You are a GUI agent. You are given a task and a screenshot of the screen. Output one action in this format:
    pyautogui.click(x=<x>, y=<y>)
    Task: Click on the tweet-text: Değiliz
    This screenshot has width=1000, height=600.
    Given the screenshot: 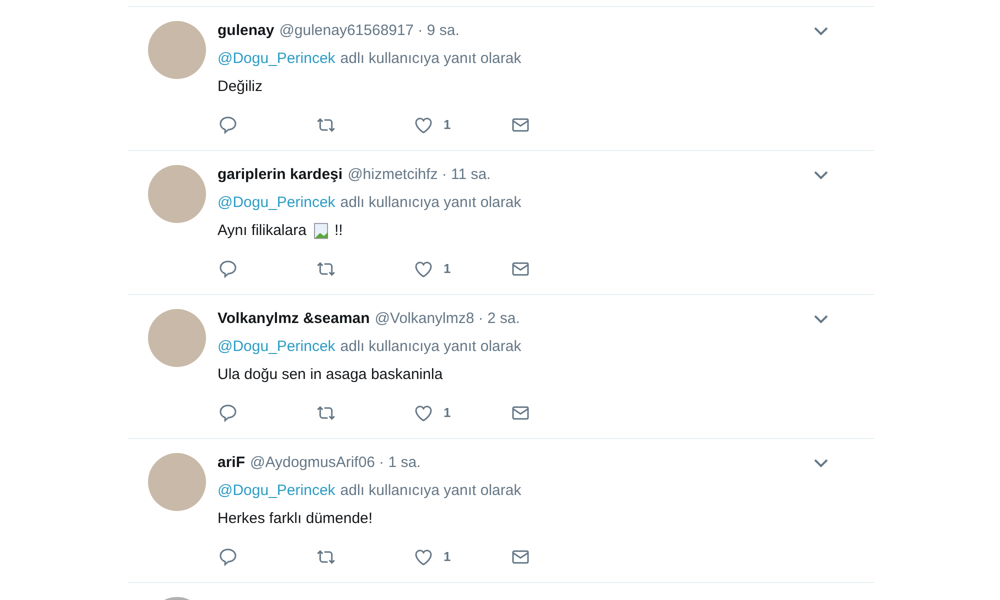 What is the action you would take?
    pyautogui.click(x=240, y=87)
    